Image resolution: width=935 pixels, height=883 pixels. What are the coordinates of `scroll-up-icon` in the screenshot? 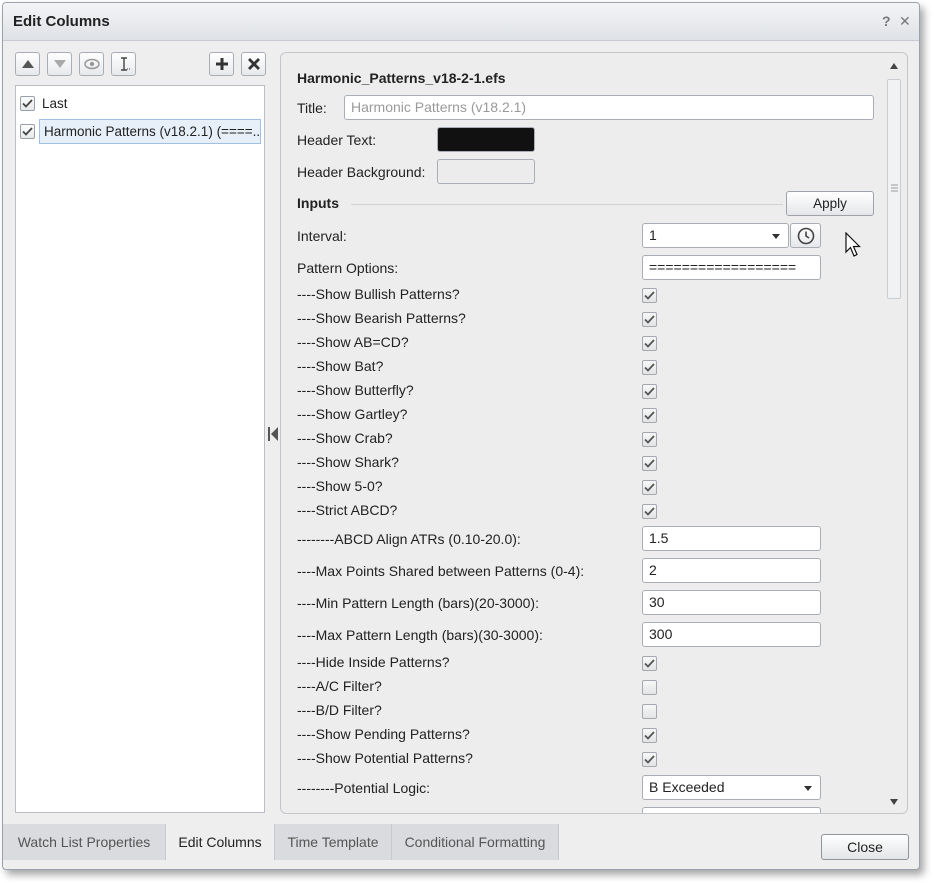 It's located at (894, 66).